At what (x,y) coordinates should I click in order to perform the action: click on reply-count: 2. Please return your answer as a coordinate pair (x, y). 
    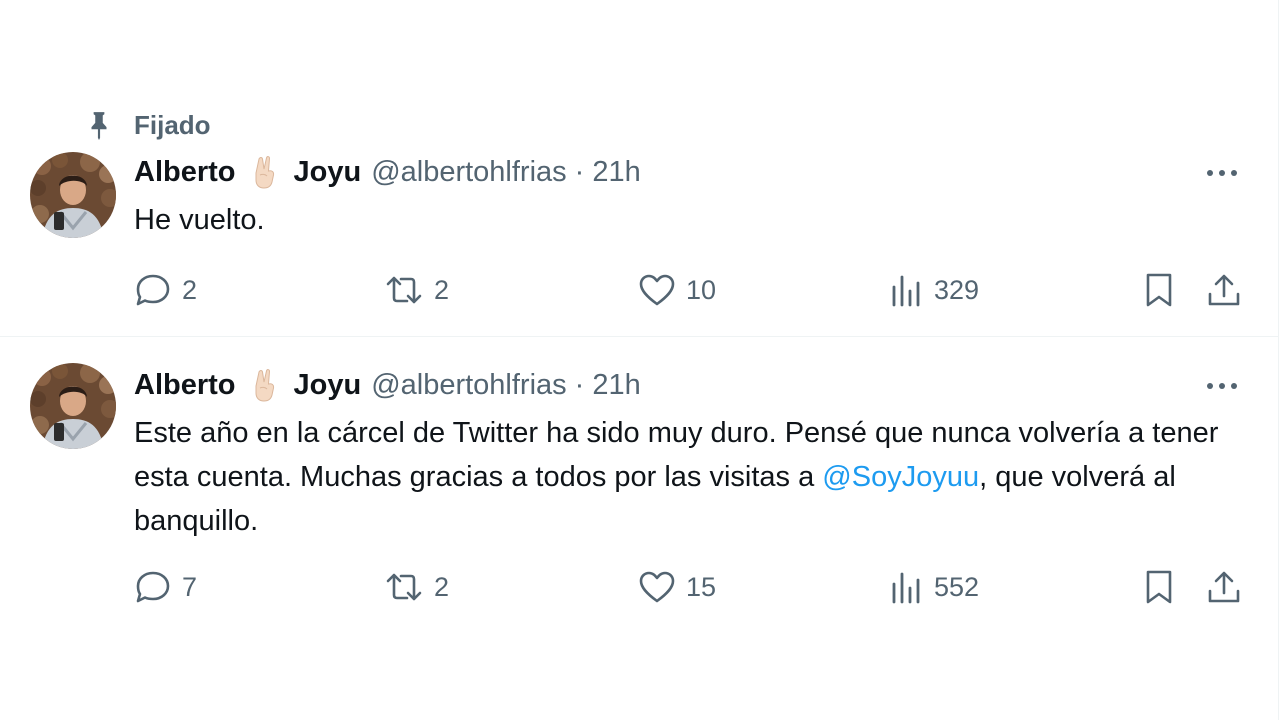
    Looking at the image, I should click on (190, 289).